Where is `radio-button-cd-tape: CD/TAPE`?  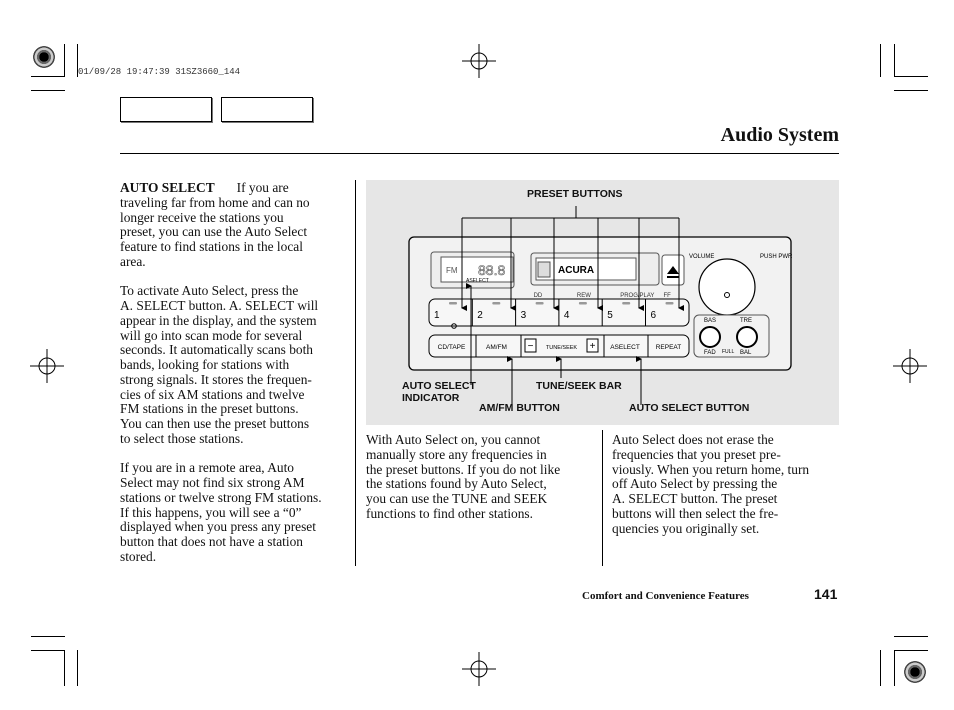 radio-button-cd-tape: CD/TAPE is located at coordinates (452, 347).